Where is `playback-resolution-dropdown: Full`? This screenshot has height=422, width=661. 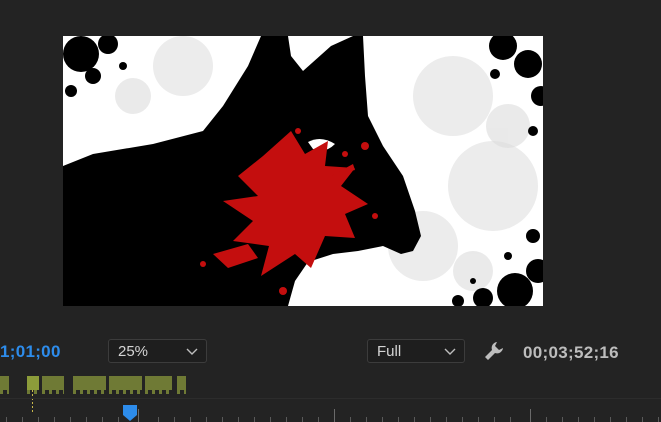
playback-resolution-dropdown: Full is located at coordinates (416, 351).